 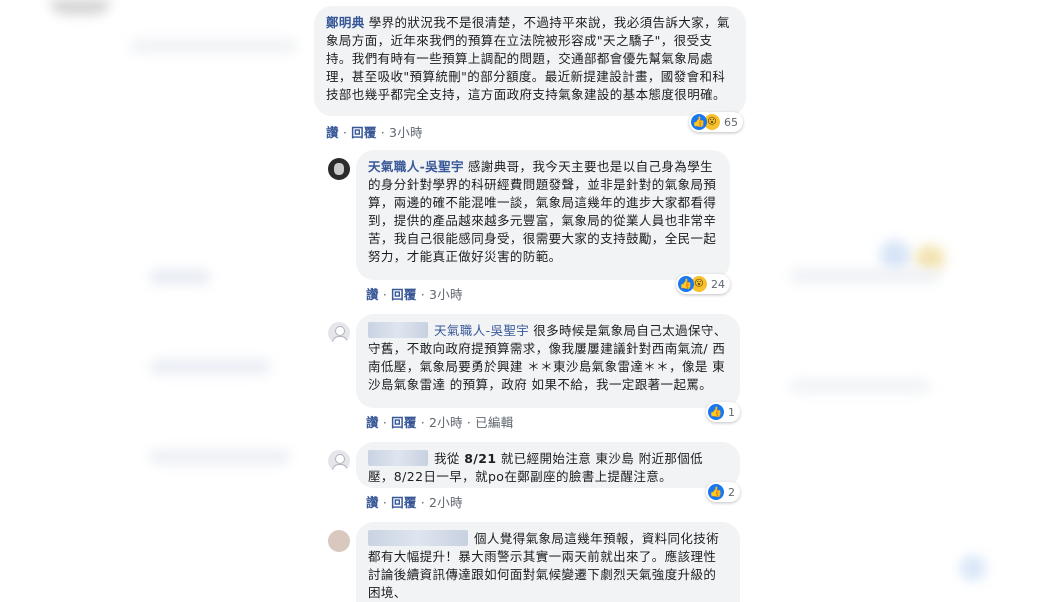 I want to click on reaction-summary: 👍 2, so click(x=723, y=492).